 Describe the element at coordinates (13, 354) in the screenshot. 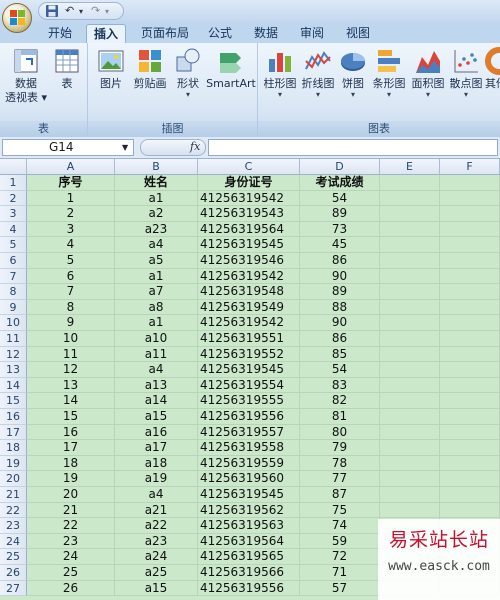

I see `row-header: 12` at that location.